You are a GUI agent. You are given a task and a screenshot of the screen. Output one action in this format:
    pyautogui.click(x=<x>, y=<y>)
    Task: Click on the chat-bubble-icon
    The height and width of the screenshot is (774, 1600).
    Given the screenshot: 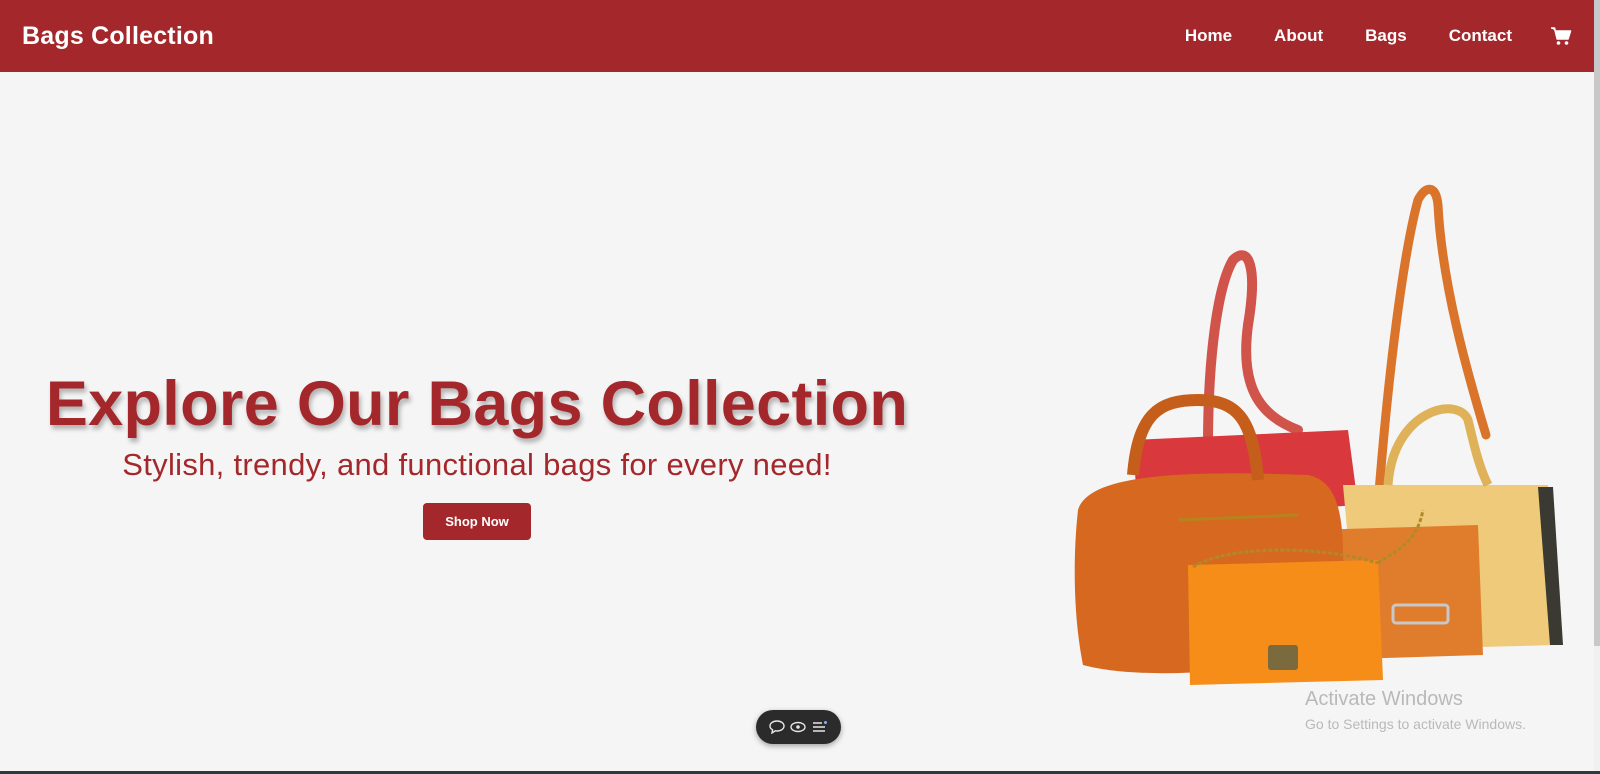 What is the action you would take?
    pyautogui.click(x=777, y=727)
    